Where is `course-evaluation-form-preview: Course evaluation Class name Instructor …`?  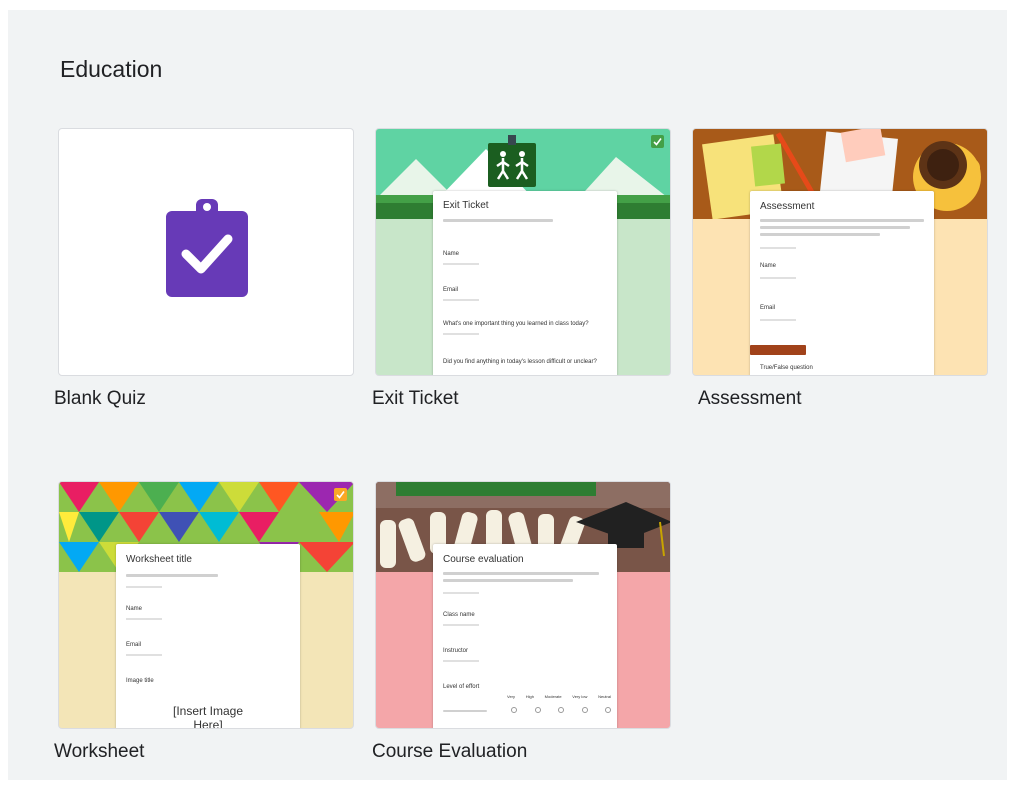 course-evaluation-form-preview: Course evaluation Class name Instructor … is located at coordinates (525, 636).